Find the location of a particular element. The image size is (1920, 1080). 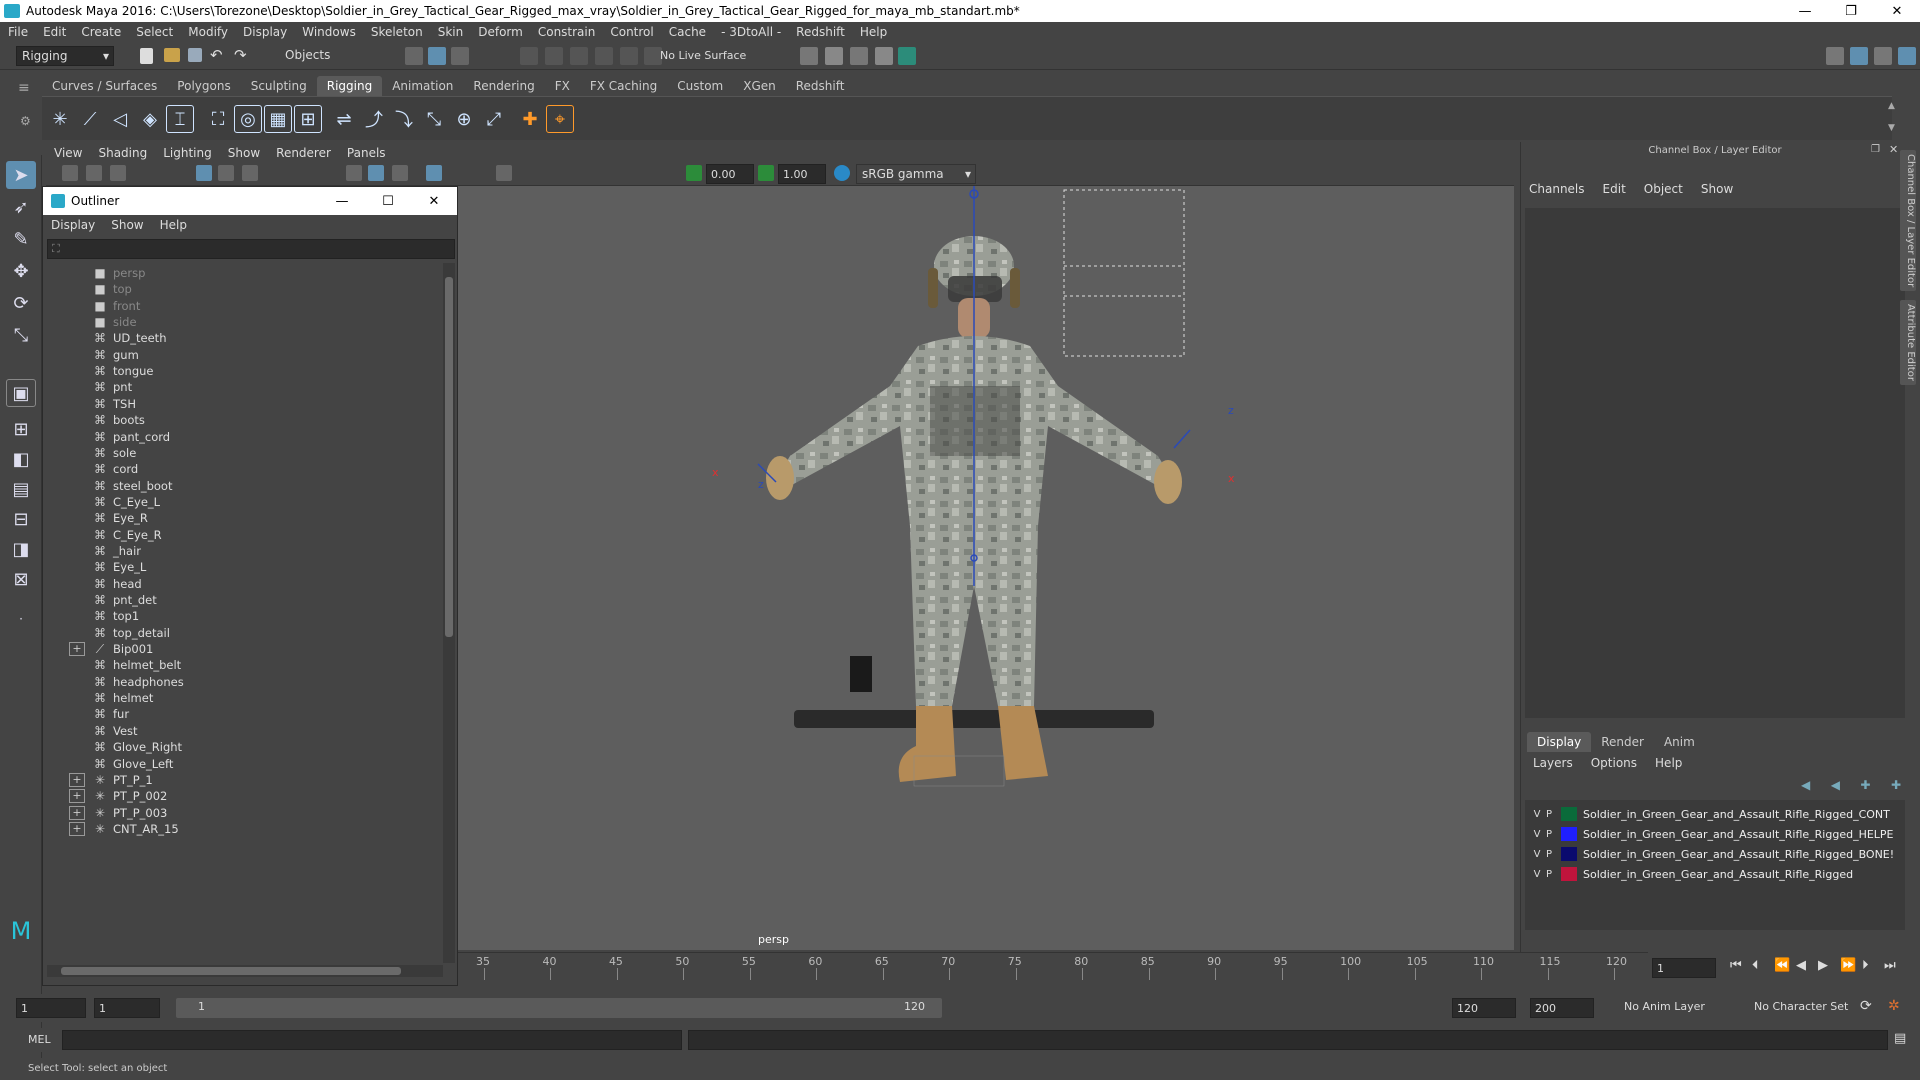

outliner-layout-icon: ◨ is located at coordinates (21, 549).